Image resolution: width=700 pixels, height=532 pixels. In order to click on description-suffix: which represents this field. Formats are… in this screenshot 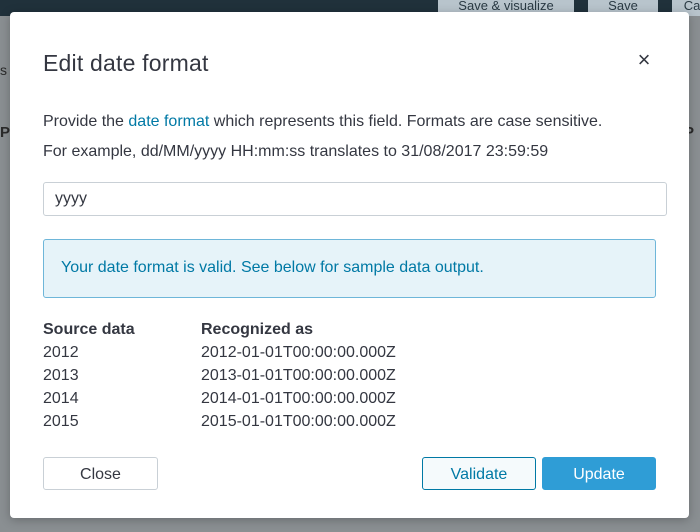, I will do `click(406, 121)`.